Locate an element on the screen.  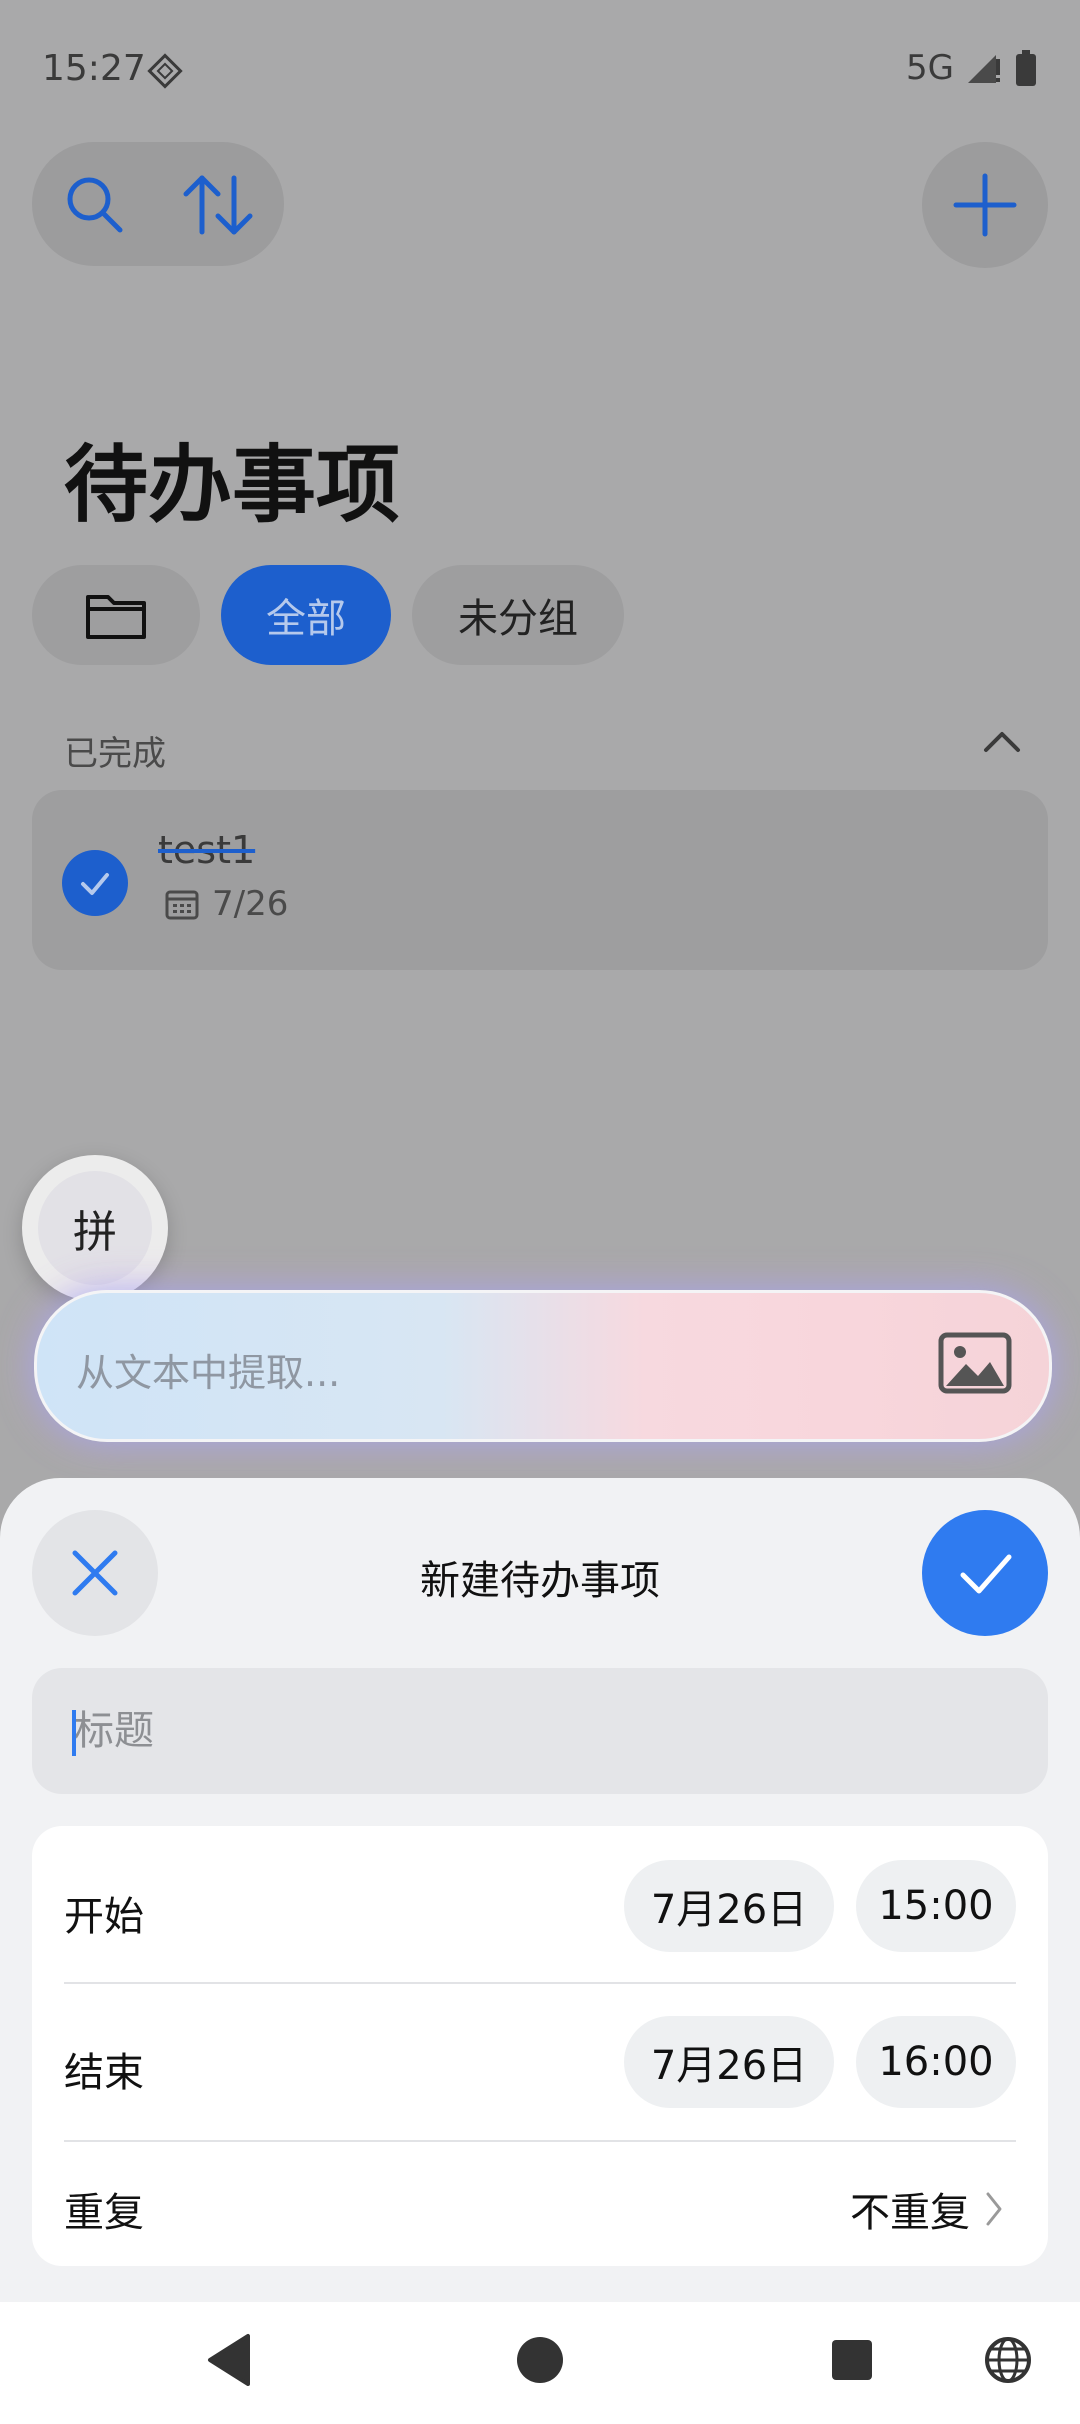
repeat-value: 不重复 is located at coordinates (910, 2213).